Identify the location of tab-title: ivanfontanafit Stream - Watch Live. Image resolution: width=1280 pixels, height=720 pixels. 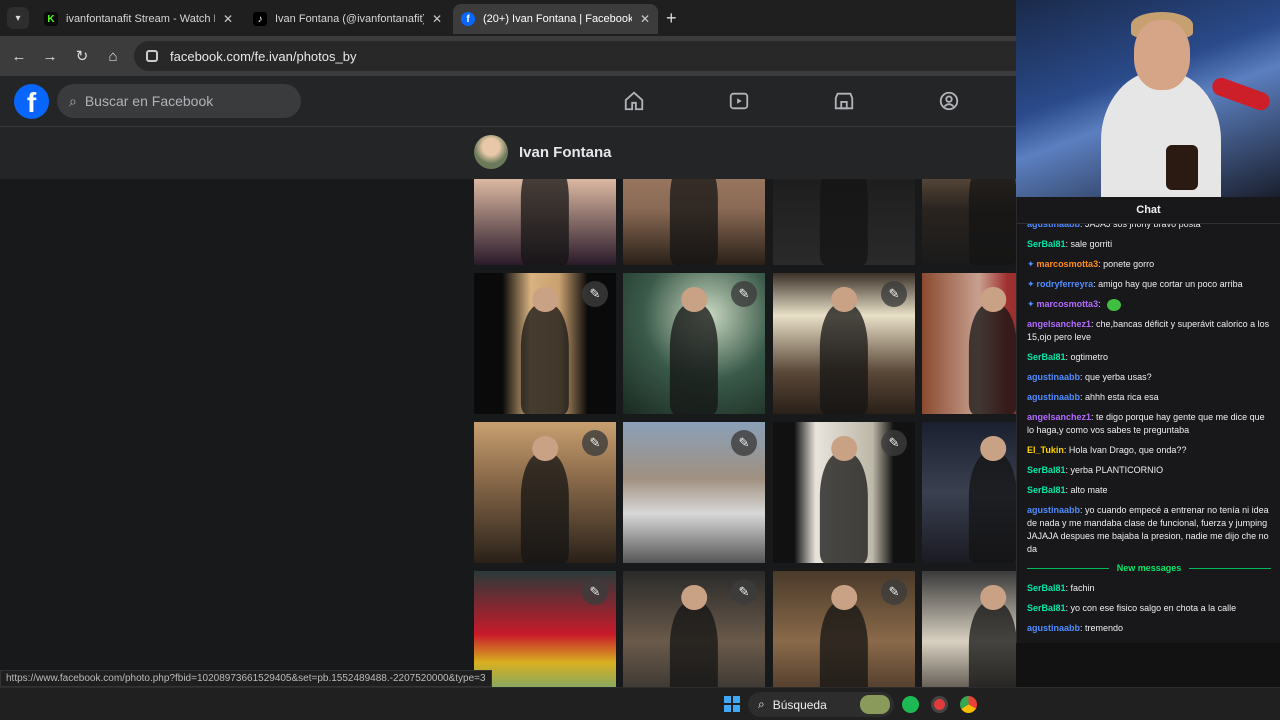
(140, 19).